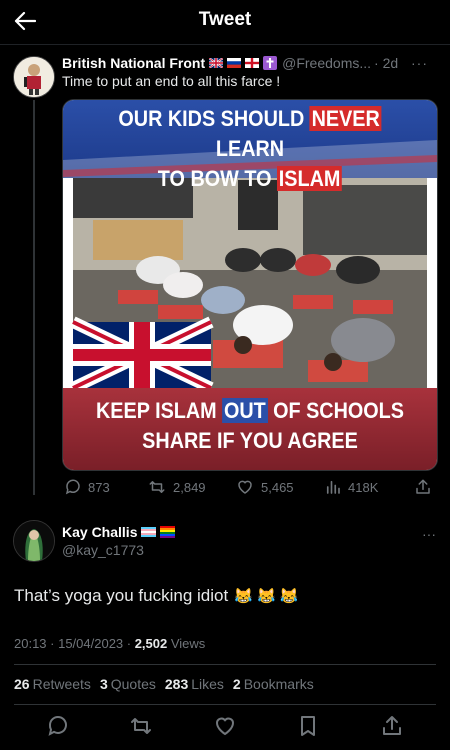 The height and width of the screenshot is (750, 450). Describe the element at coordinates (103, 550) in the screenshot. I see `reply-author-handle: @kay_c1773` at that location.